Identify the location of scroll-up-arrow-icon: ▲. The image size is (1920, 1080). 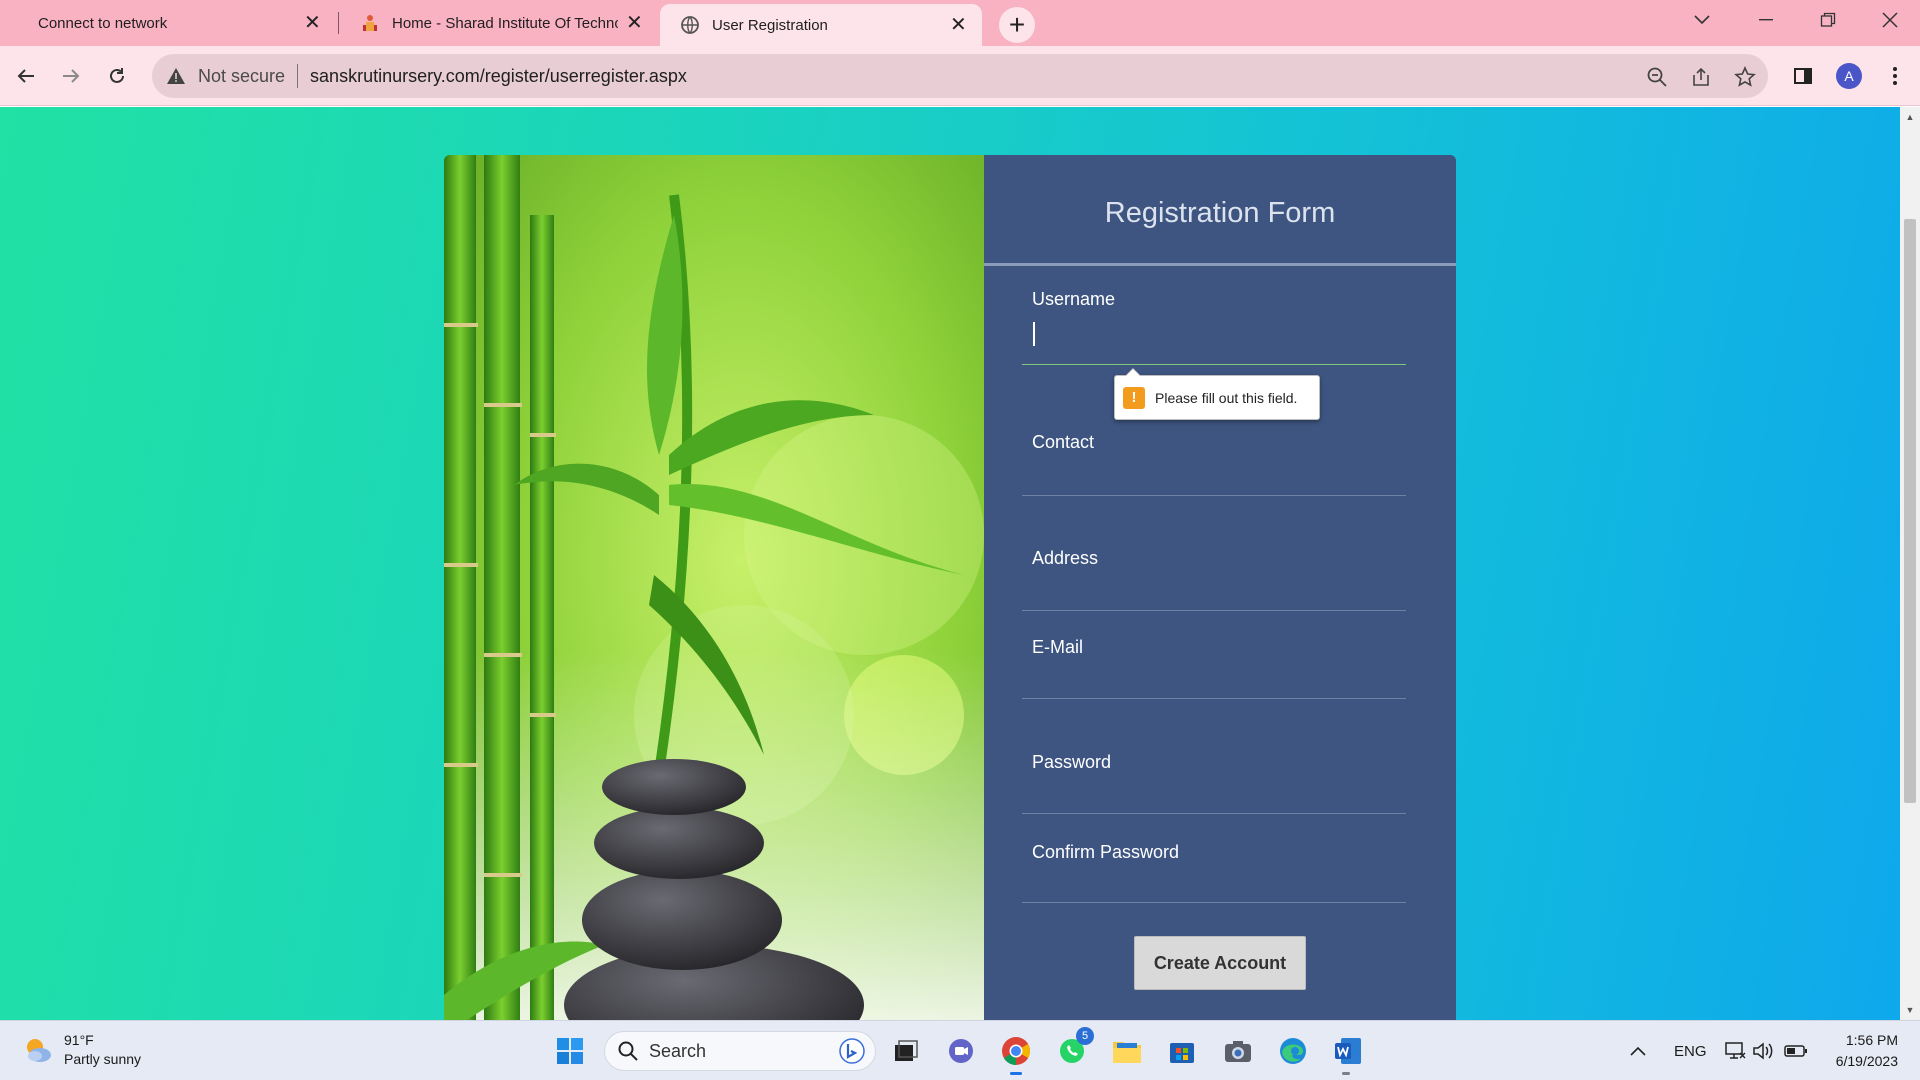
(1910, 117).